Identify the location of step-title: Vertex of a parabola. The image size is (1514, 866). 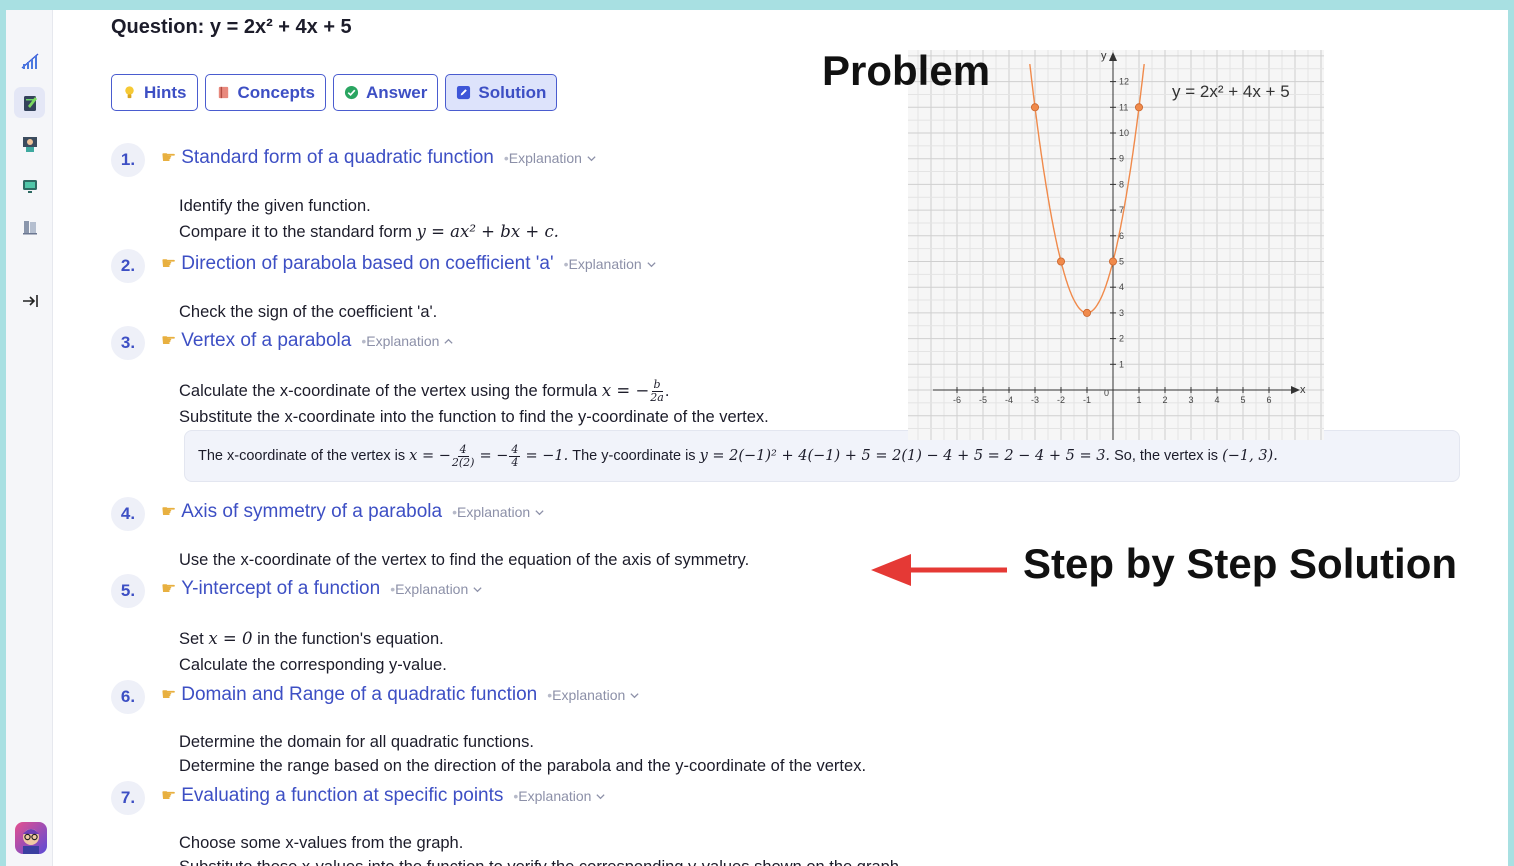
(266, 340).